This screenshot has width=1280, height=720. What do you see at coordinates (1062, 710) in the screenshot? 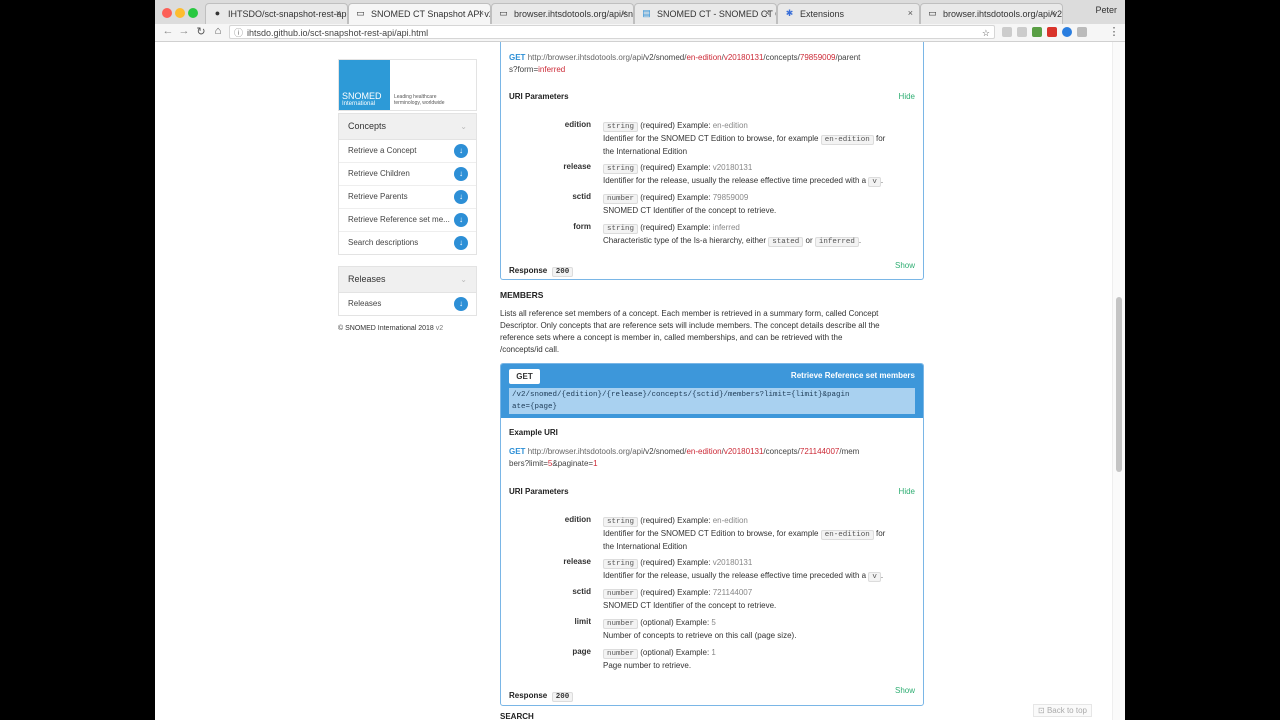
I see `back-to-top-button: ⊡ Back to top` at bounding box center [1062, 710].